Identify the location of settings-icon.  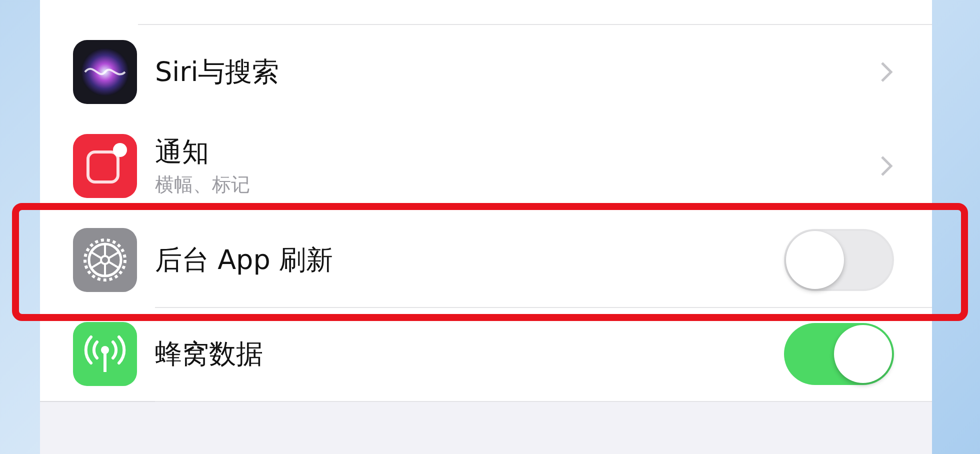
(105, 260).